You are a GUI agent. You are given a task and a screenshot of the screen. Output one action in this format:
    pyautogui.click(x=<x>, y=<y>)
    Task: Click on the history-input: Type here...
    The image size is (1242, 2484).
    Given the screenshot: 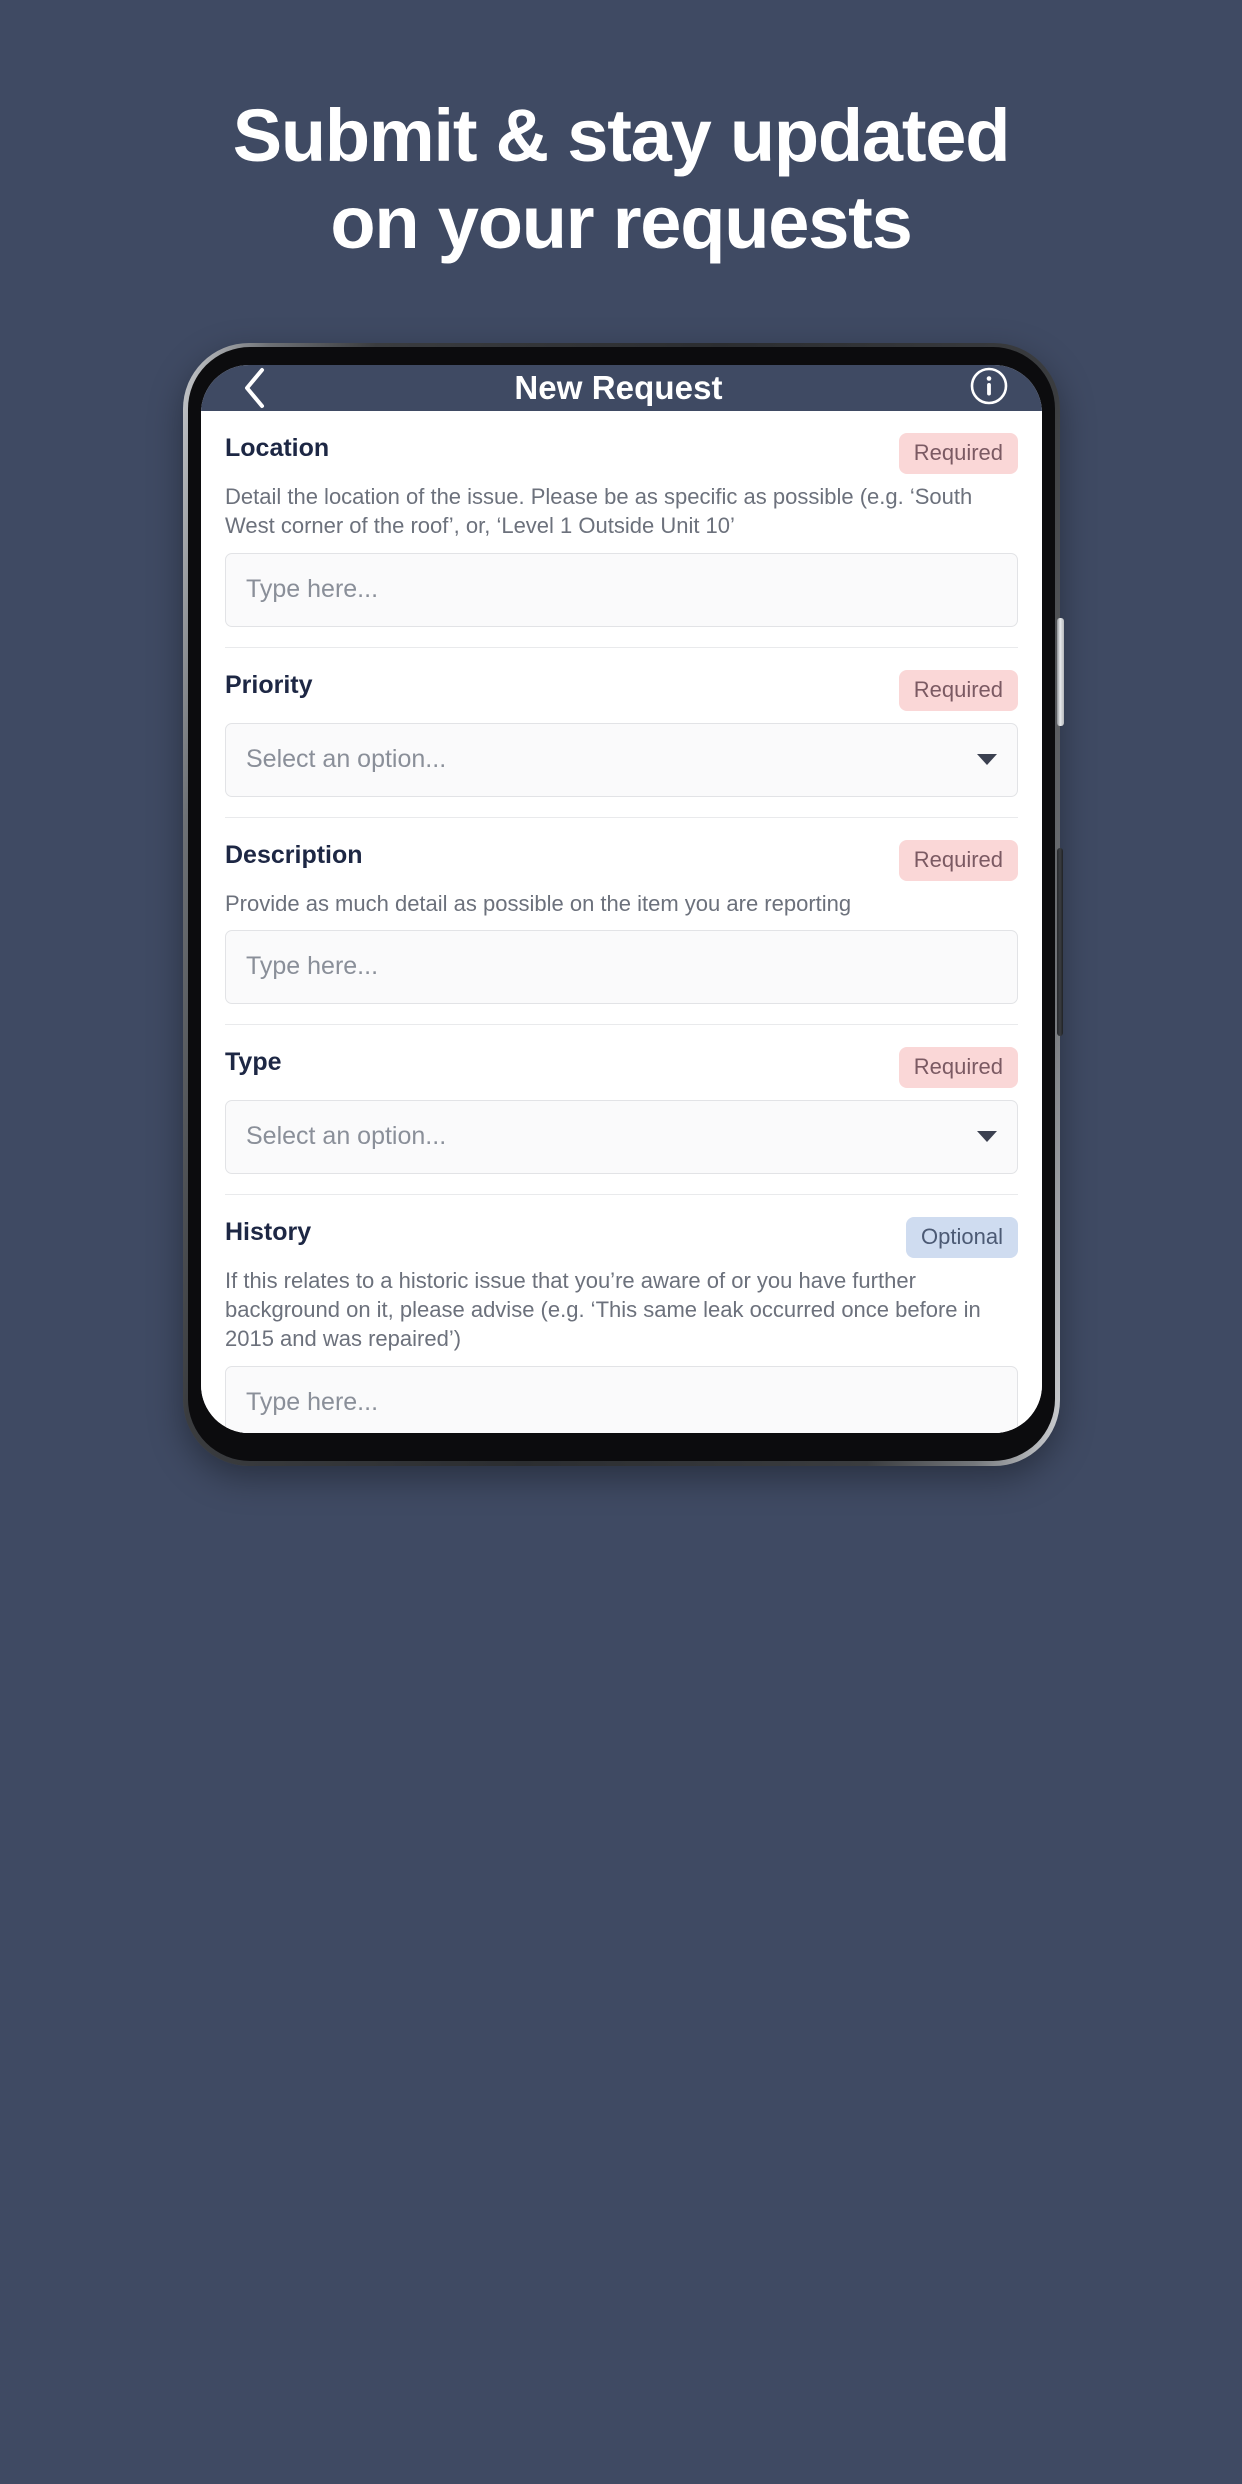 What is the action you would take?
    pyautogui.click(x=621, y=1399)
    